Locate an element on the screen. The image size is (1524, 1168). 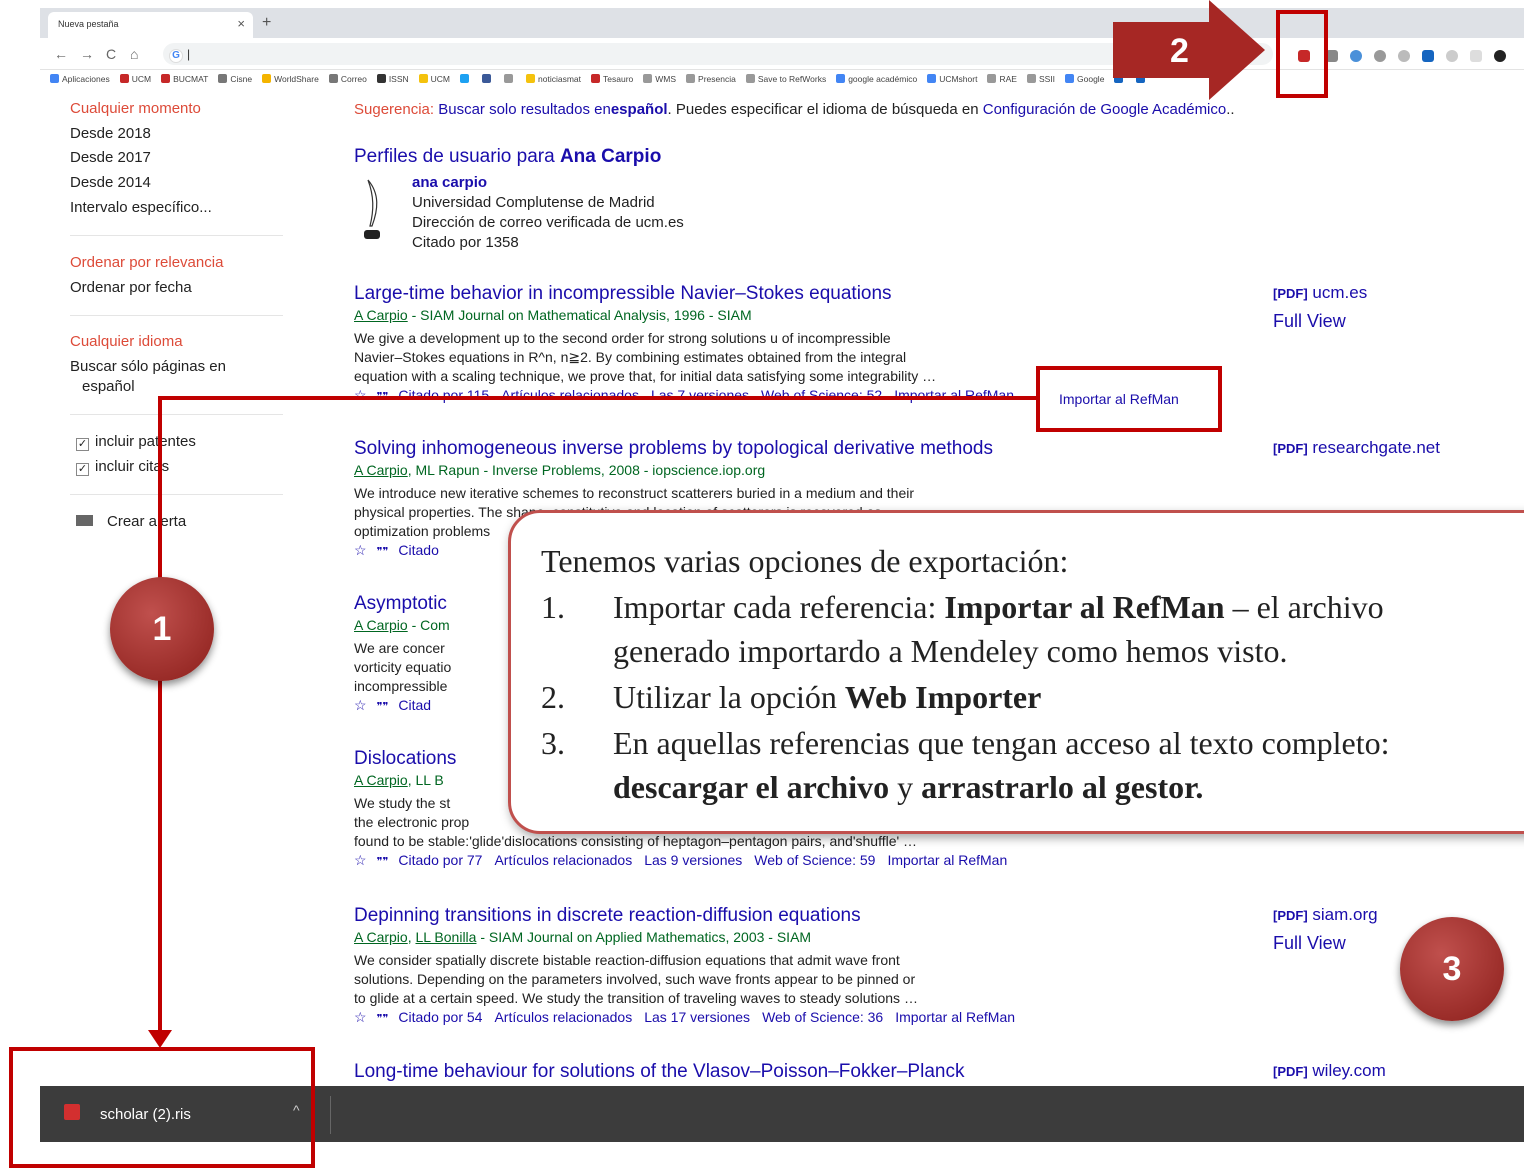
cited-by-link: Citado is located at coordinates (418, 550).